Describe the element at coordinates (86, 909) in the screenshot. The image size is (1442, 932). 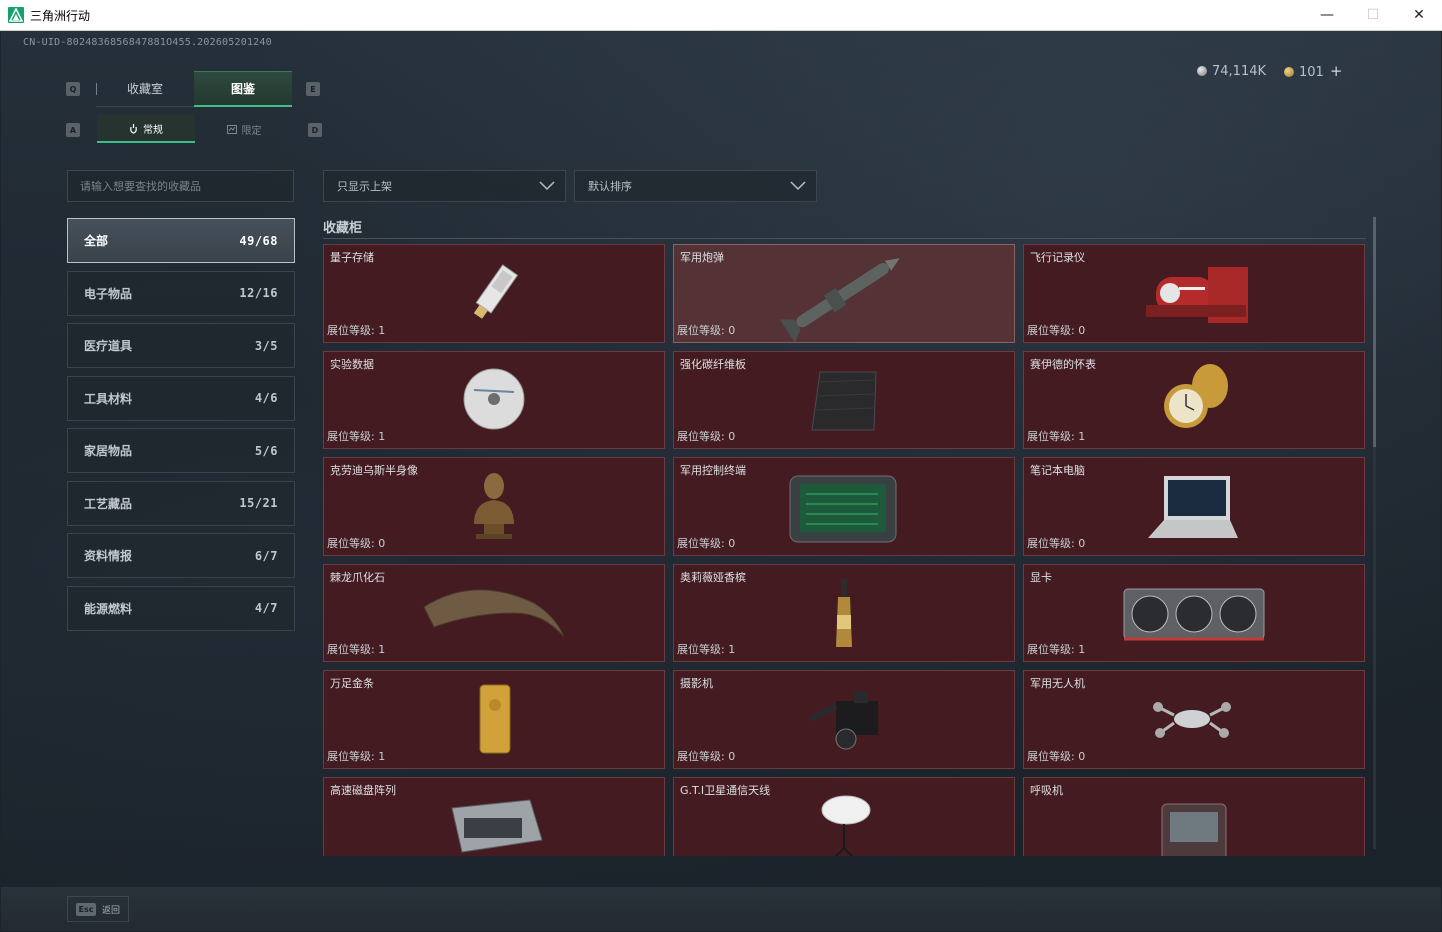
I see `esc-key-icon: Esc` at that location.